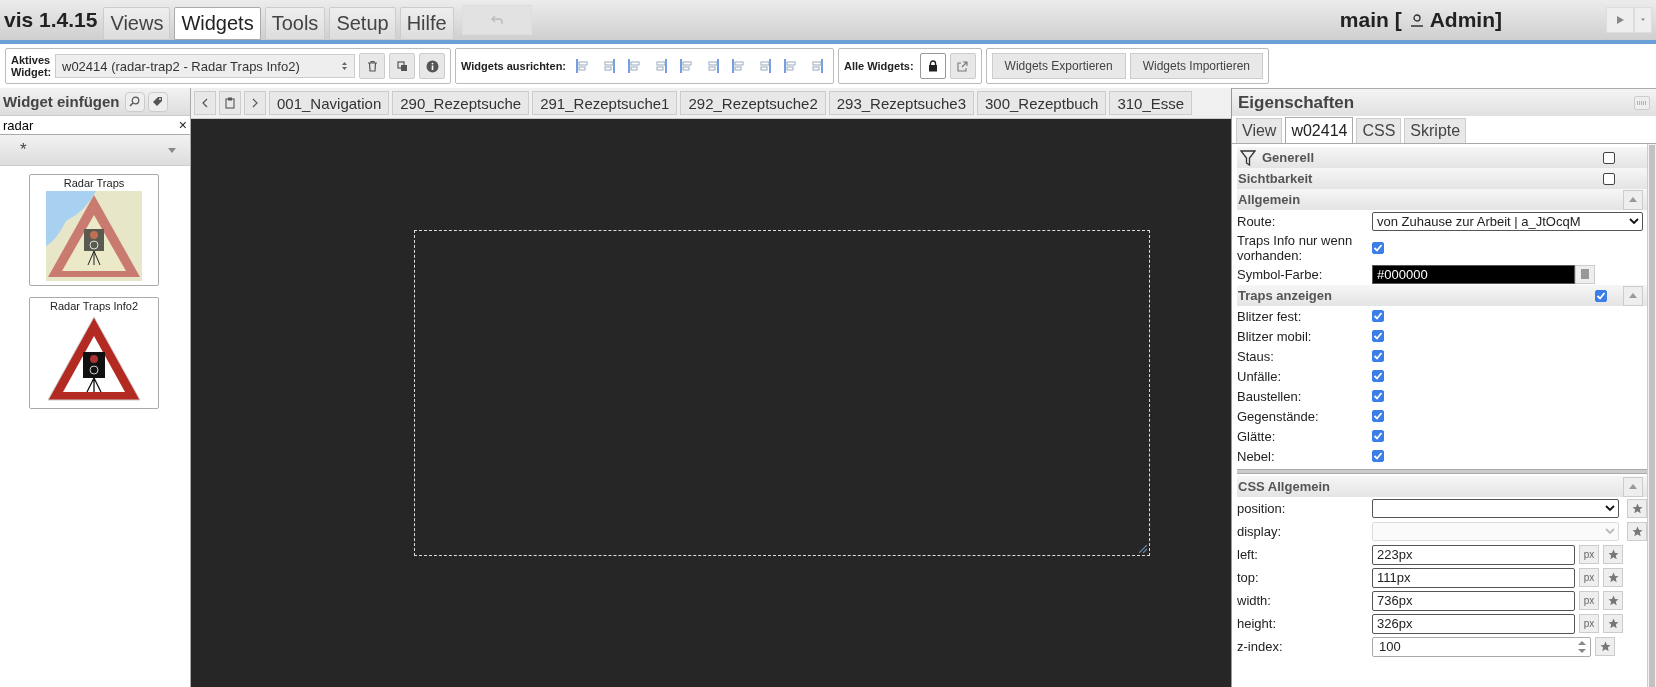 This screenshot has height=687, width=1656. I want to click on clipboard-button, so click(230, 103).